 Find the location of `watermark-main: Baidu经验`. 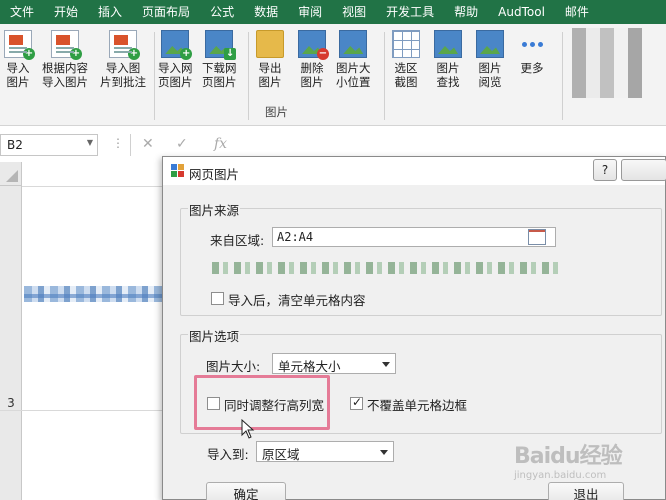

watermark-main: Baidu经验 is located at coordinates (568, 456).